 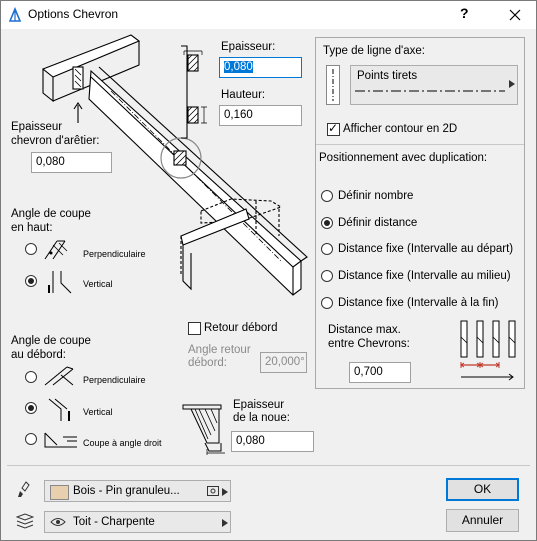 I want to click on cancel-button: Annuler, so click(x=482, y=520).